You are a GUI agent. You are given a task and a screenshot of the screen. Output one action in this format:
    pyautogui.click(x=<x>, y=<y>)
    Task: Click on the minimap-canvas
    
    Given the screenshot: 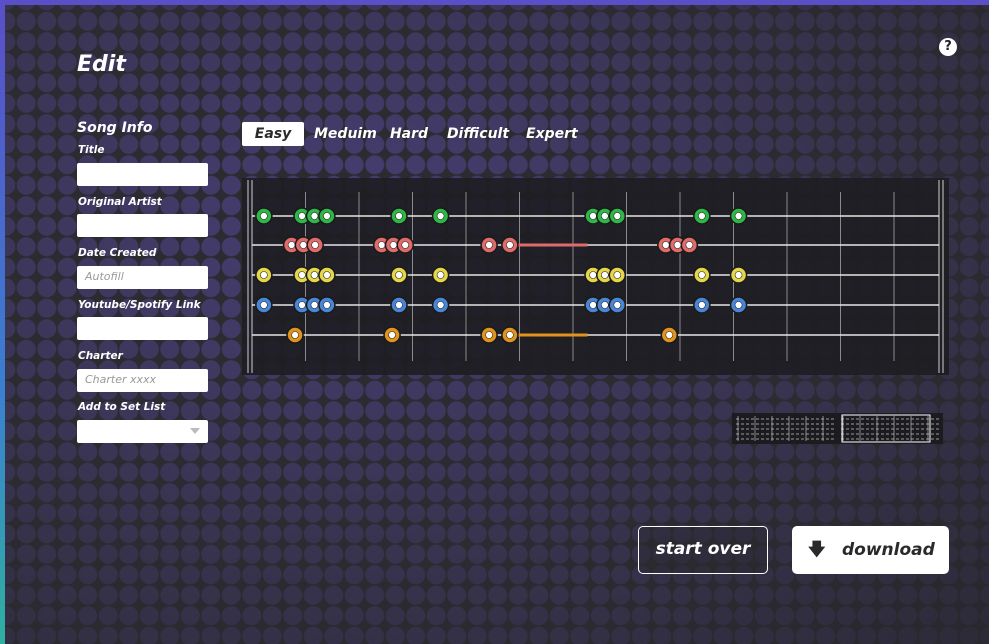 What is the action you would take?
    pyautogui.click(x=837, y=428)
    